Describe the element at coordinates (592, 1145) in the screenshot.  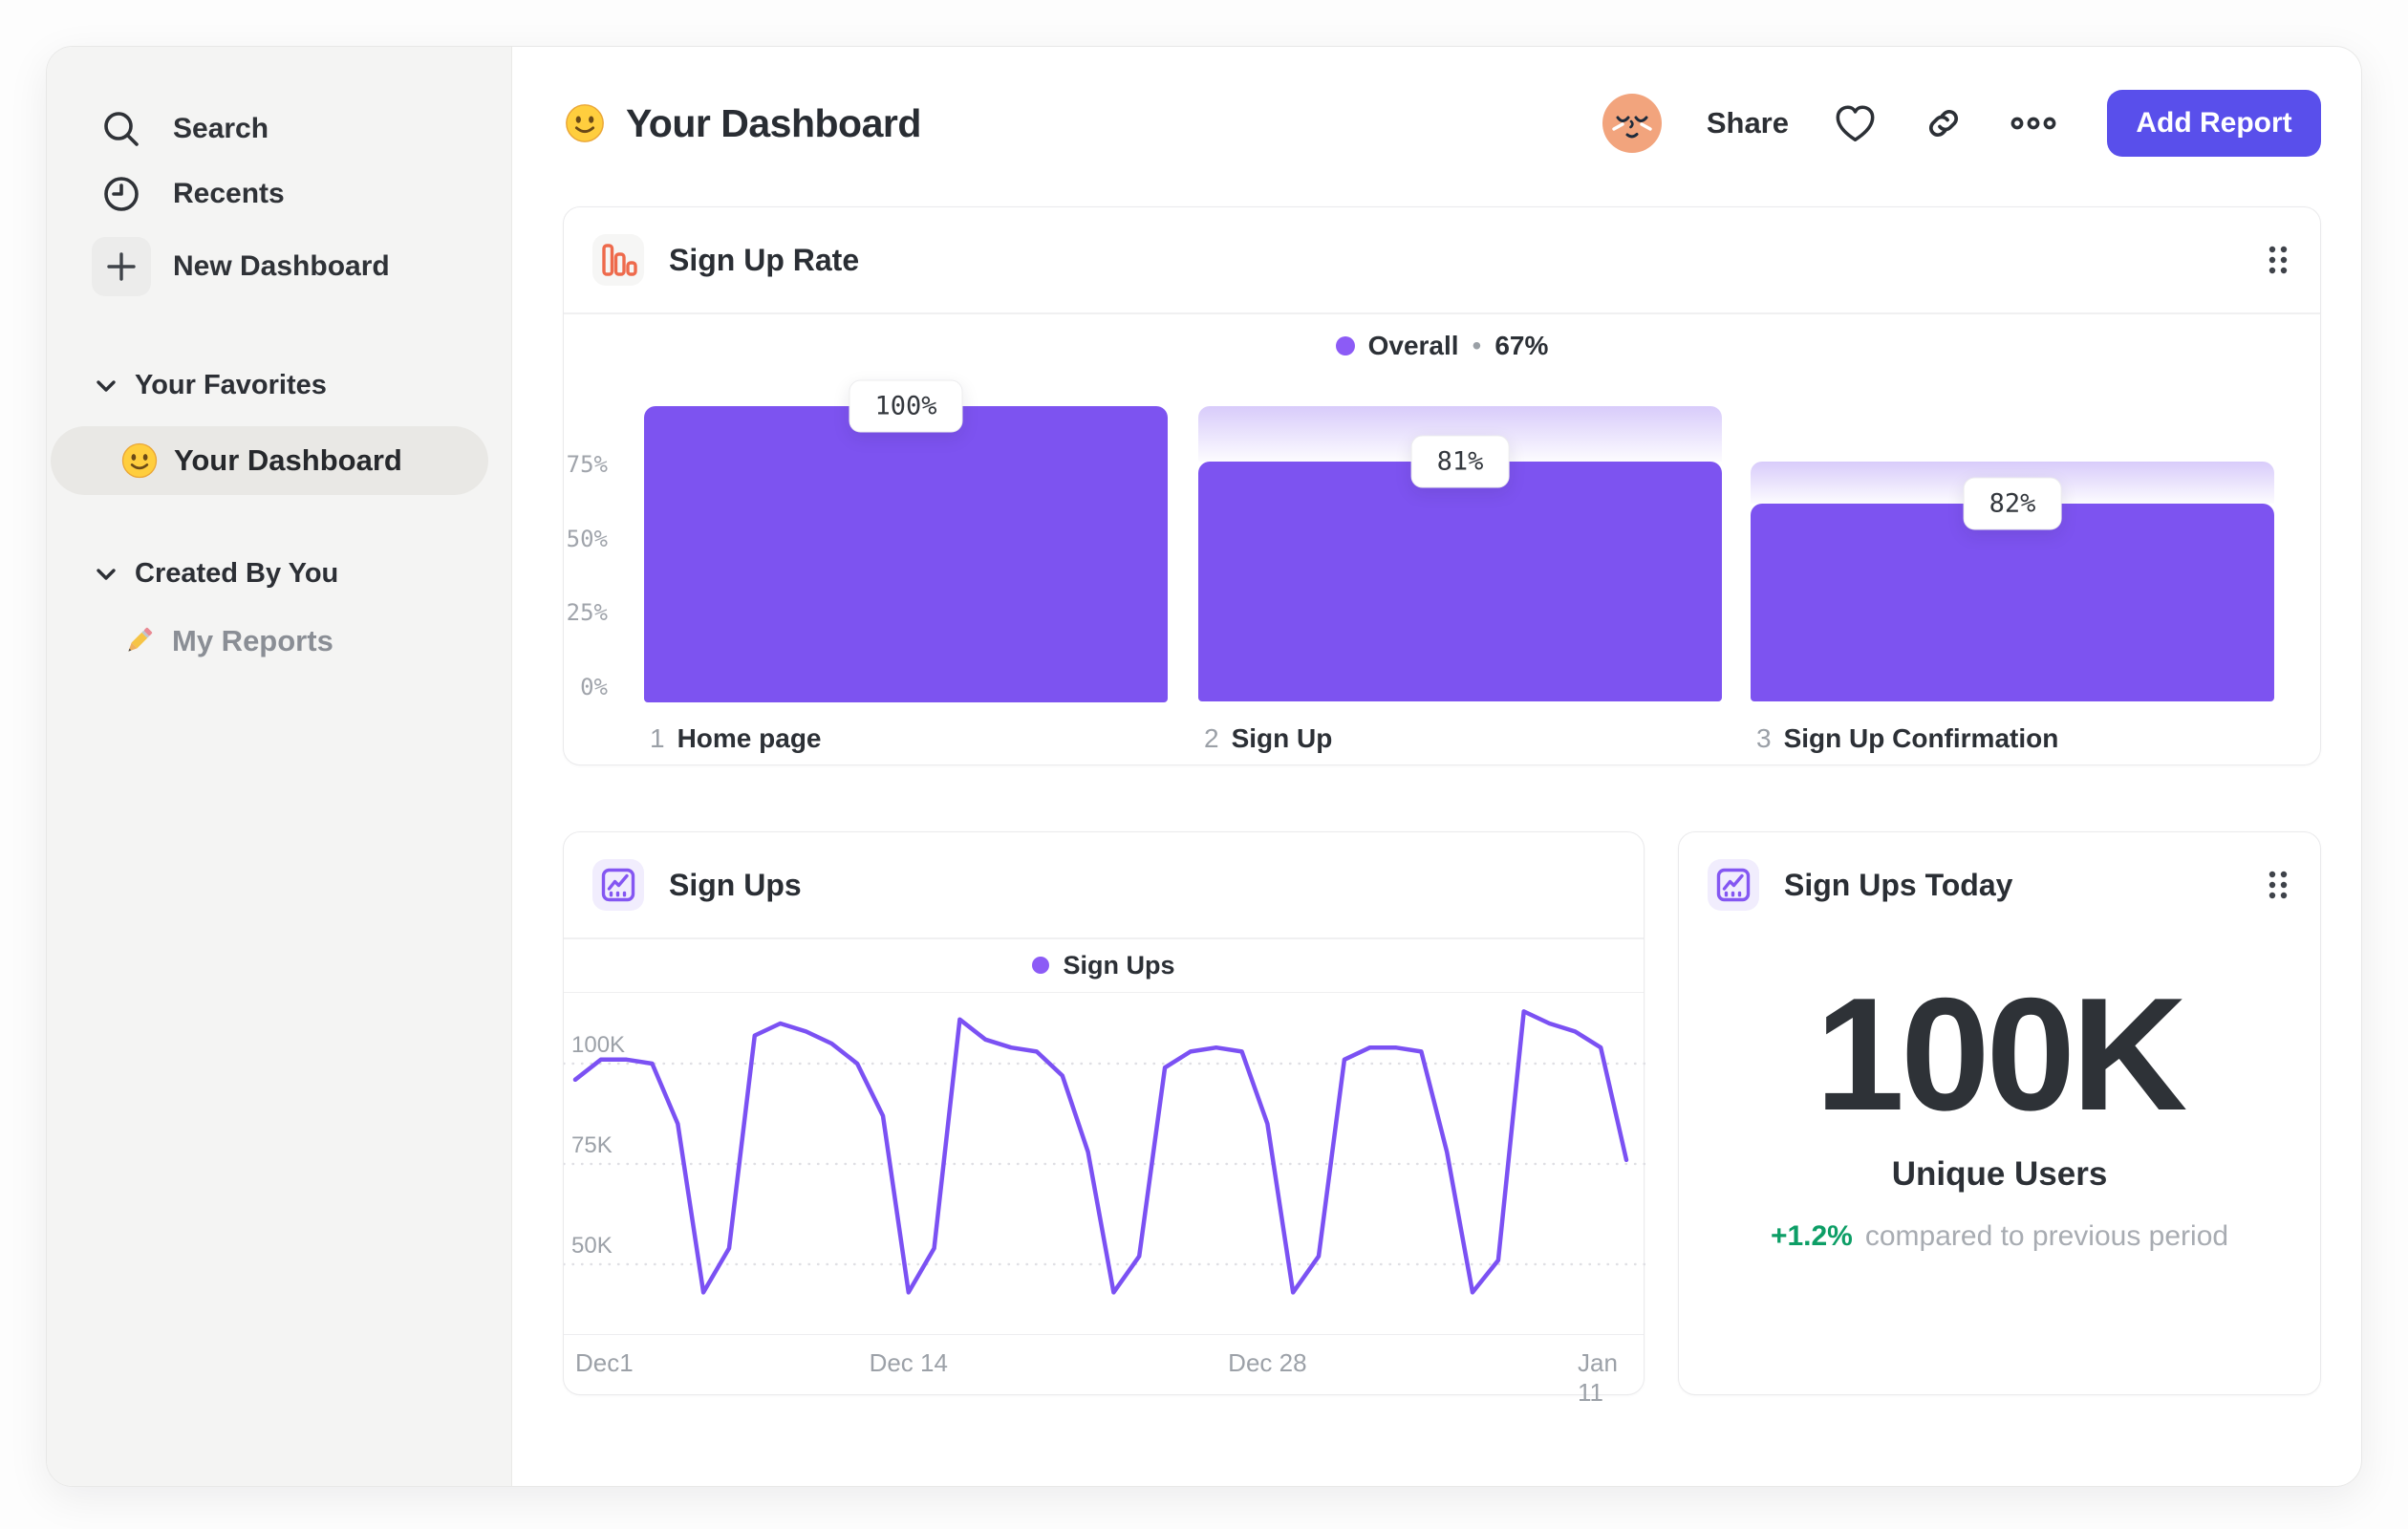
I see `line-y-tick: 75K` at that location.